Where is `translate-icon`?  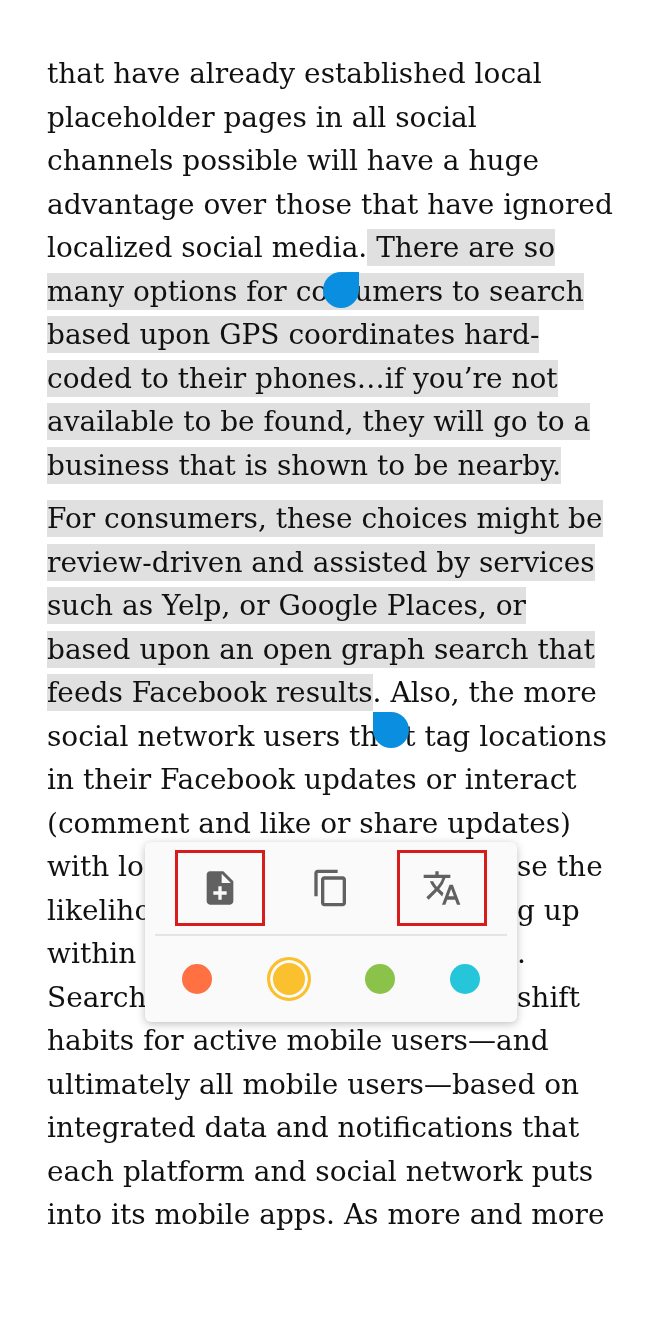
translate-icon is located at coordinates (441, 888).